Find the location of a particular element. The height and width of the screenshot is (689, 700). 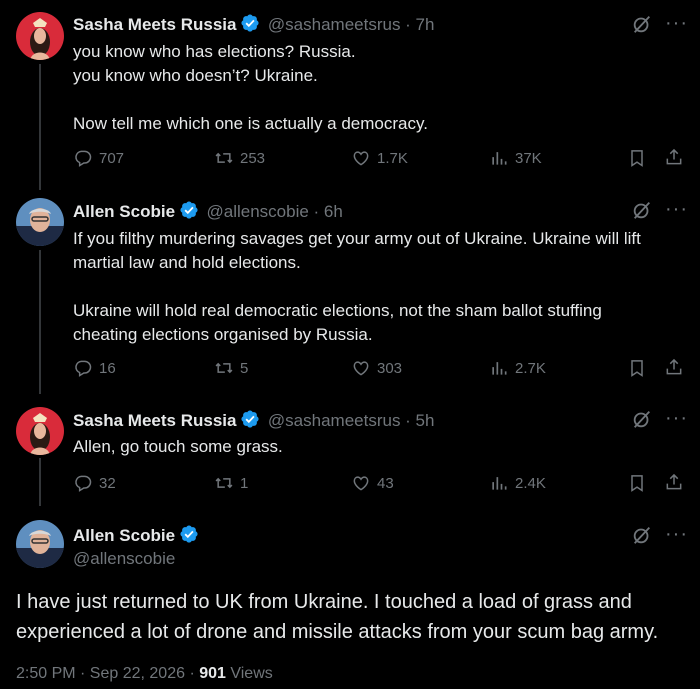

repost-count: 253 is located at coordinates (253, 158).